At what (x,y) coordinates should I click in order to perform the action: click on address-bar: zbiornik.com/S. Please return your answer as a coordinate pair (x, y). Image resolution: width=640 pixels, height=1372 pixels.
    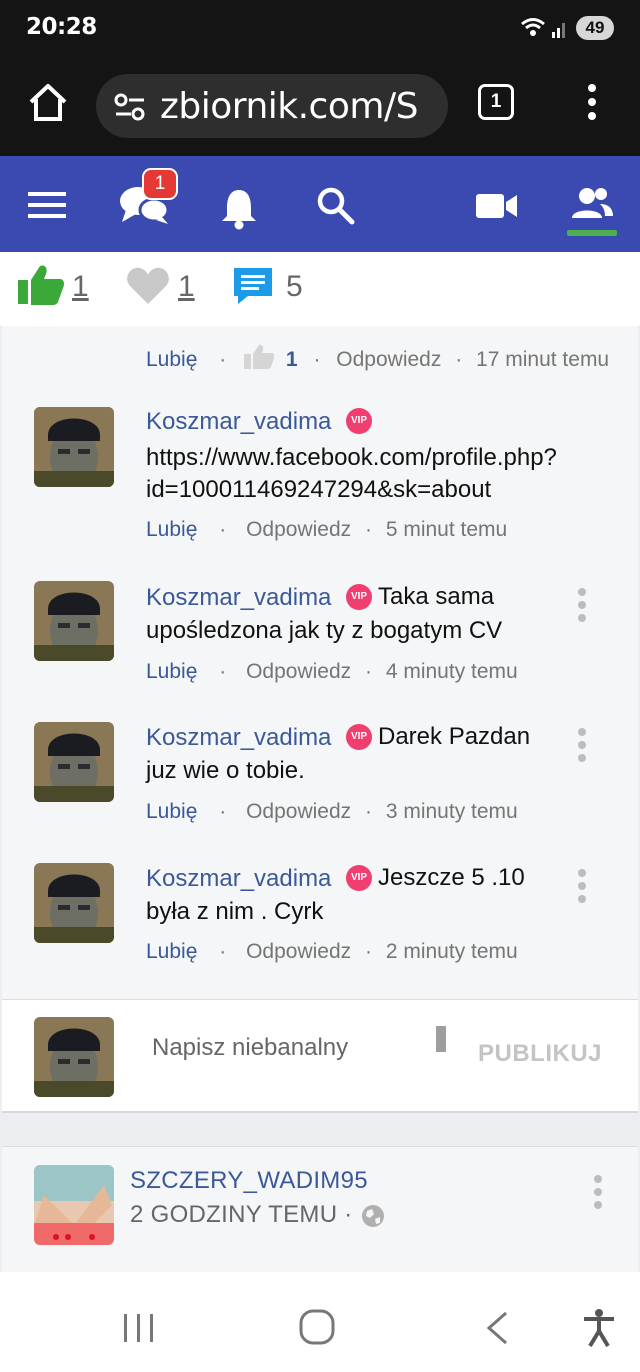
    Looking at the image, I should click on (272, 106).